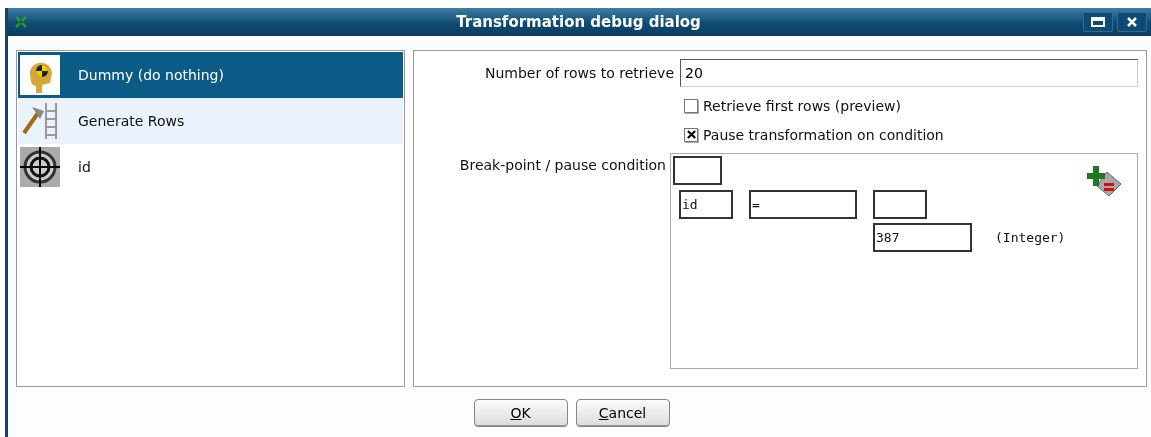 This screenshot has height=437, width=1151. I want to click on value-type: (Integer), so click(1030, 237).